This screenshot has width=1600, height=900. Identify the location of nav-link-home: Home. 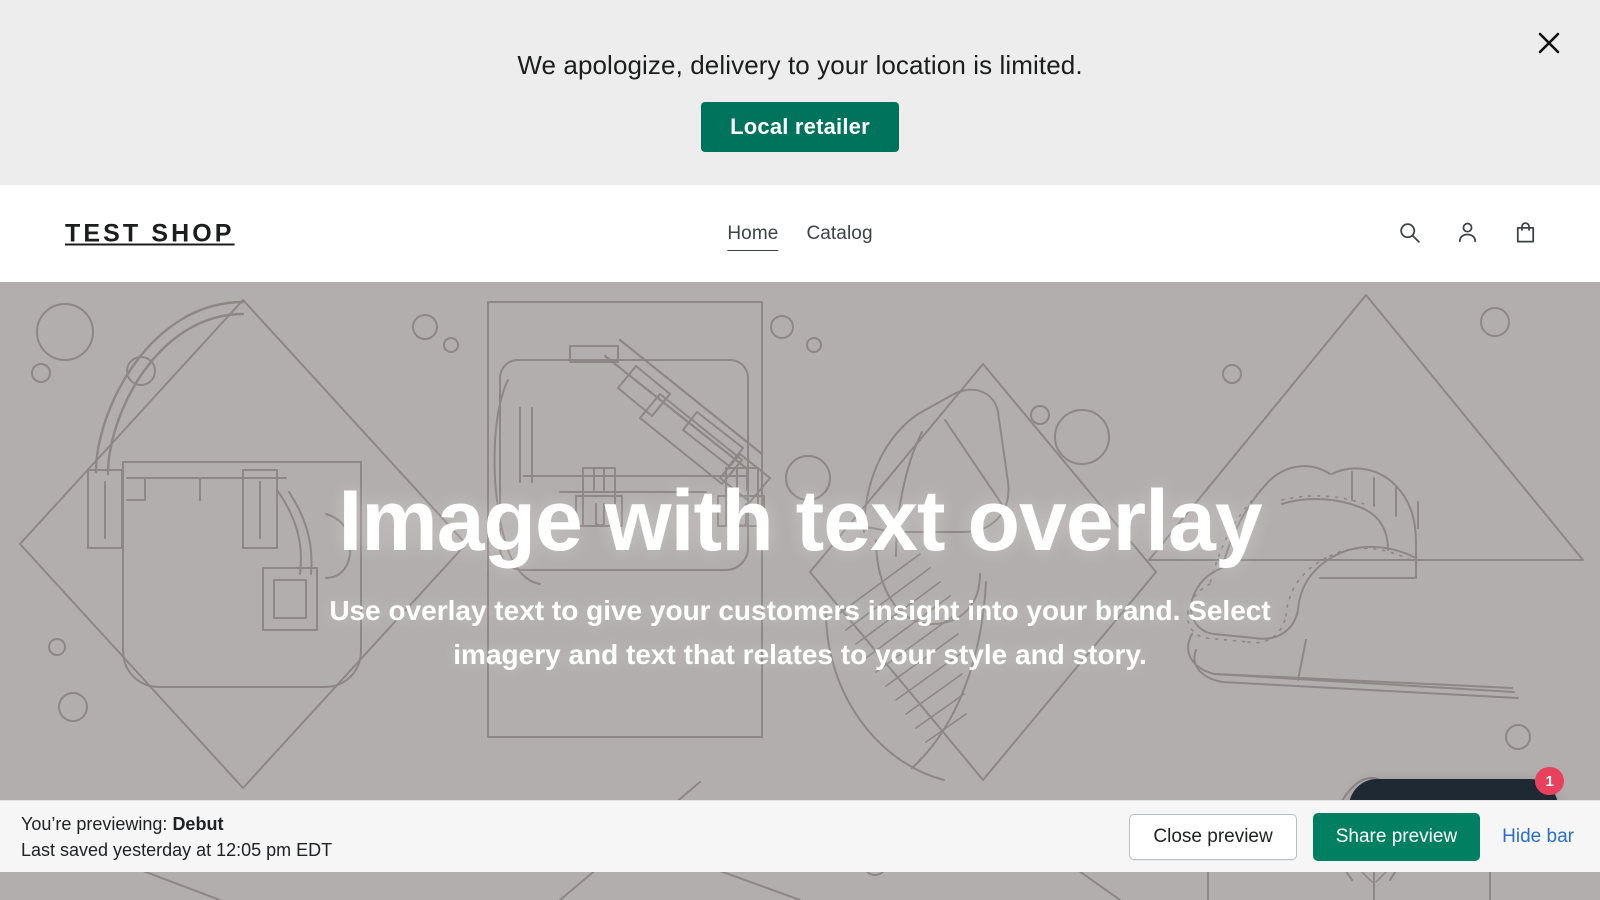
(753, 237).